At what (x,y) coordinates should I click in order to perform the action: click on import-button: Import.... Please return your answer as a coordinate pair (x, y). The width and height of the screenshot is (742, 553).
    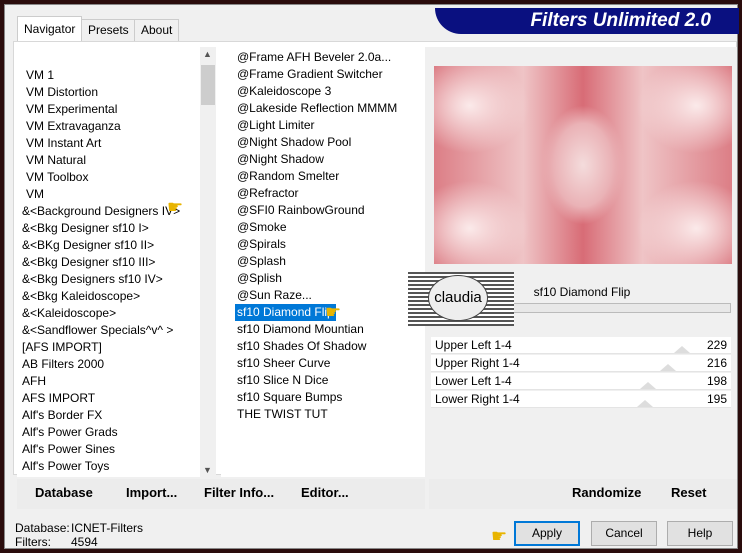
    Looking at the image, I should click on (151, 492).